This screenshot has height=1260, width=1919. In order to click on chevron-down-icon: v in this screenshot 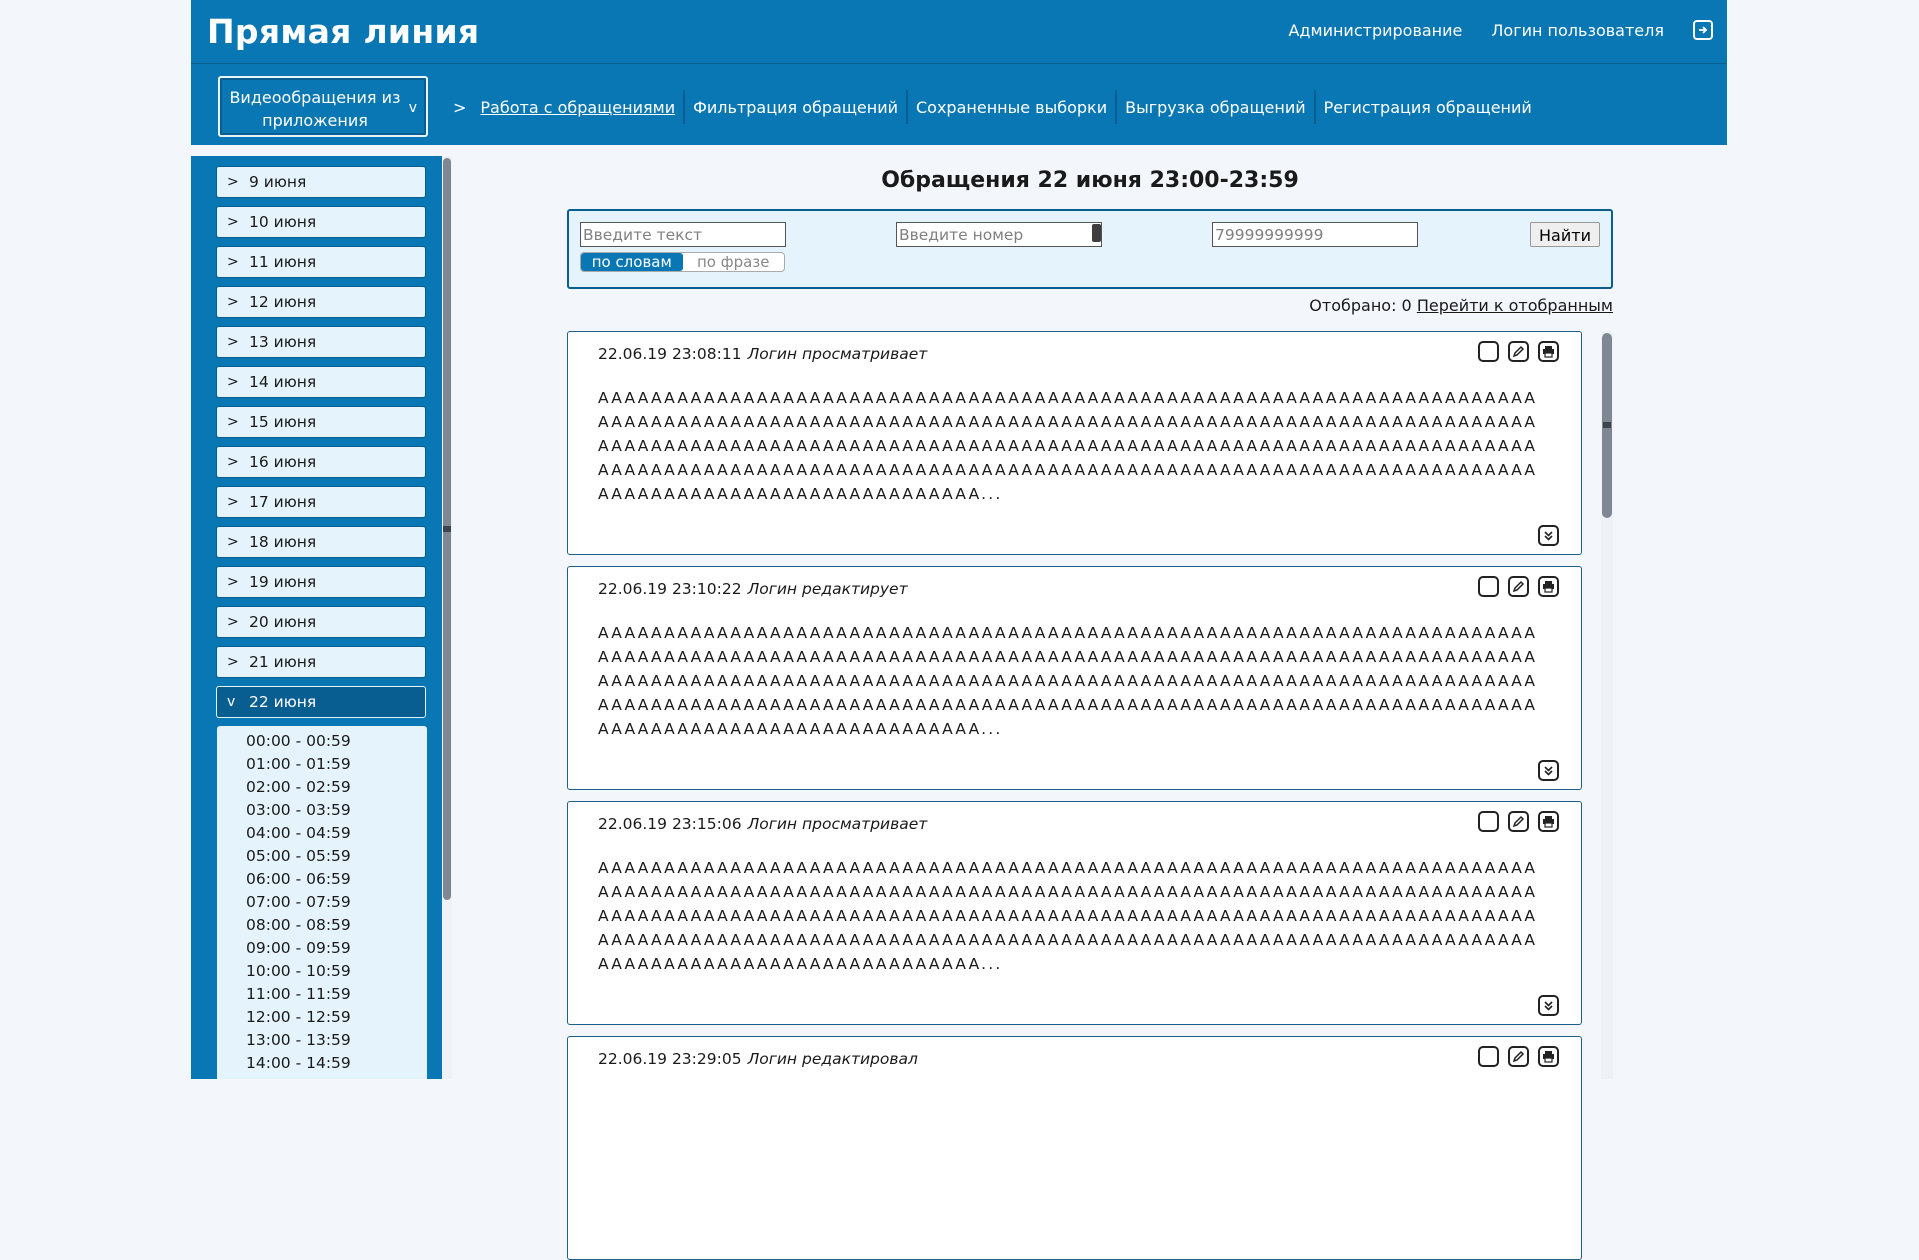, I will do `click(412, 108)`.